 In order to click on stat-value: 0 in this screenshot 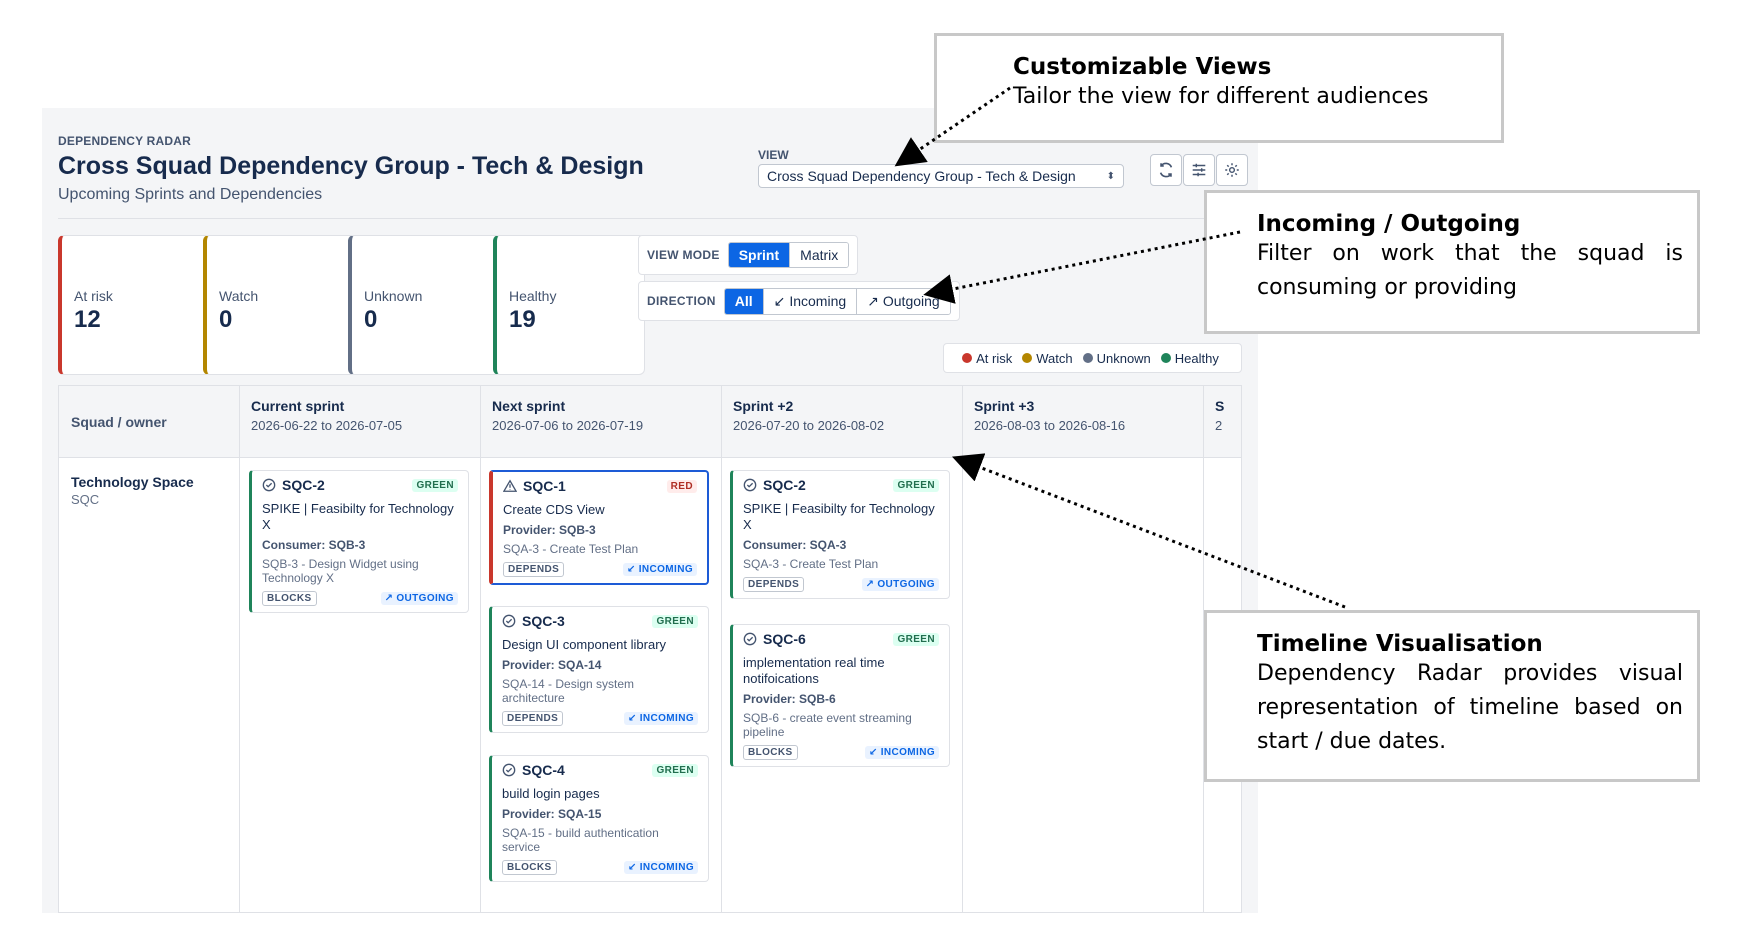, I will do `click(226, 319)`.